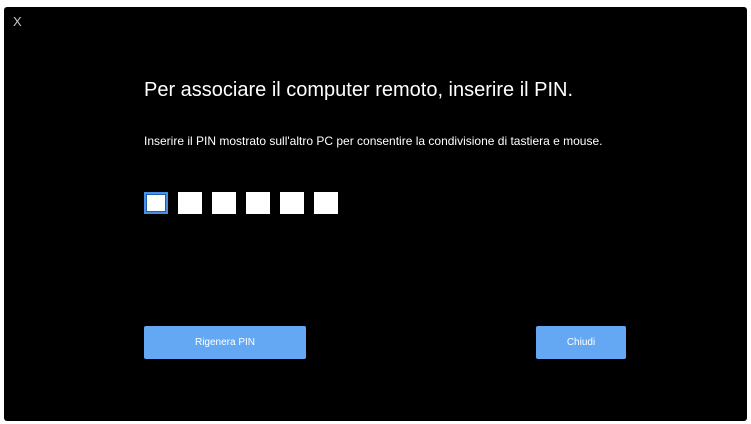 The width and height of the screenshot is (751, 424). I want to click on close-icon: X, so click(17, 22).